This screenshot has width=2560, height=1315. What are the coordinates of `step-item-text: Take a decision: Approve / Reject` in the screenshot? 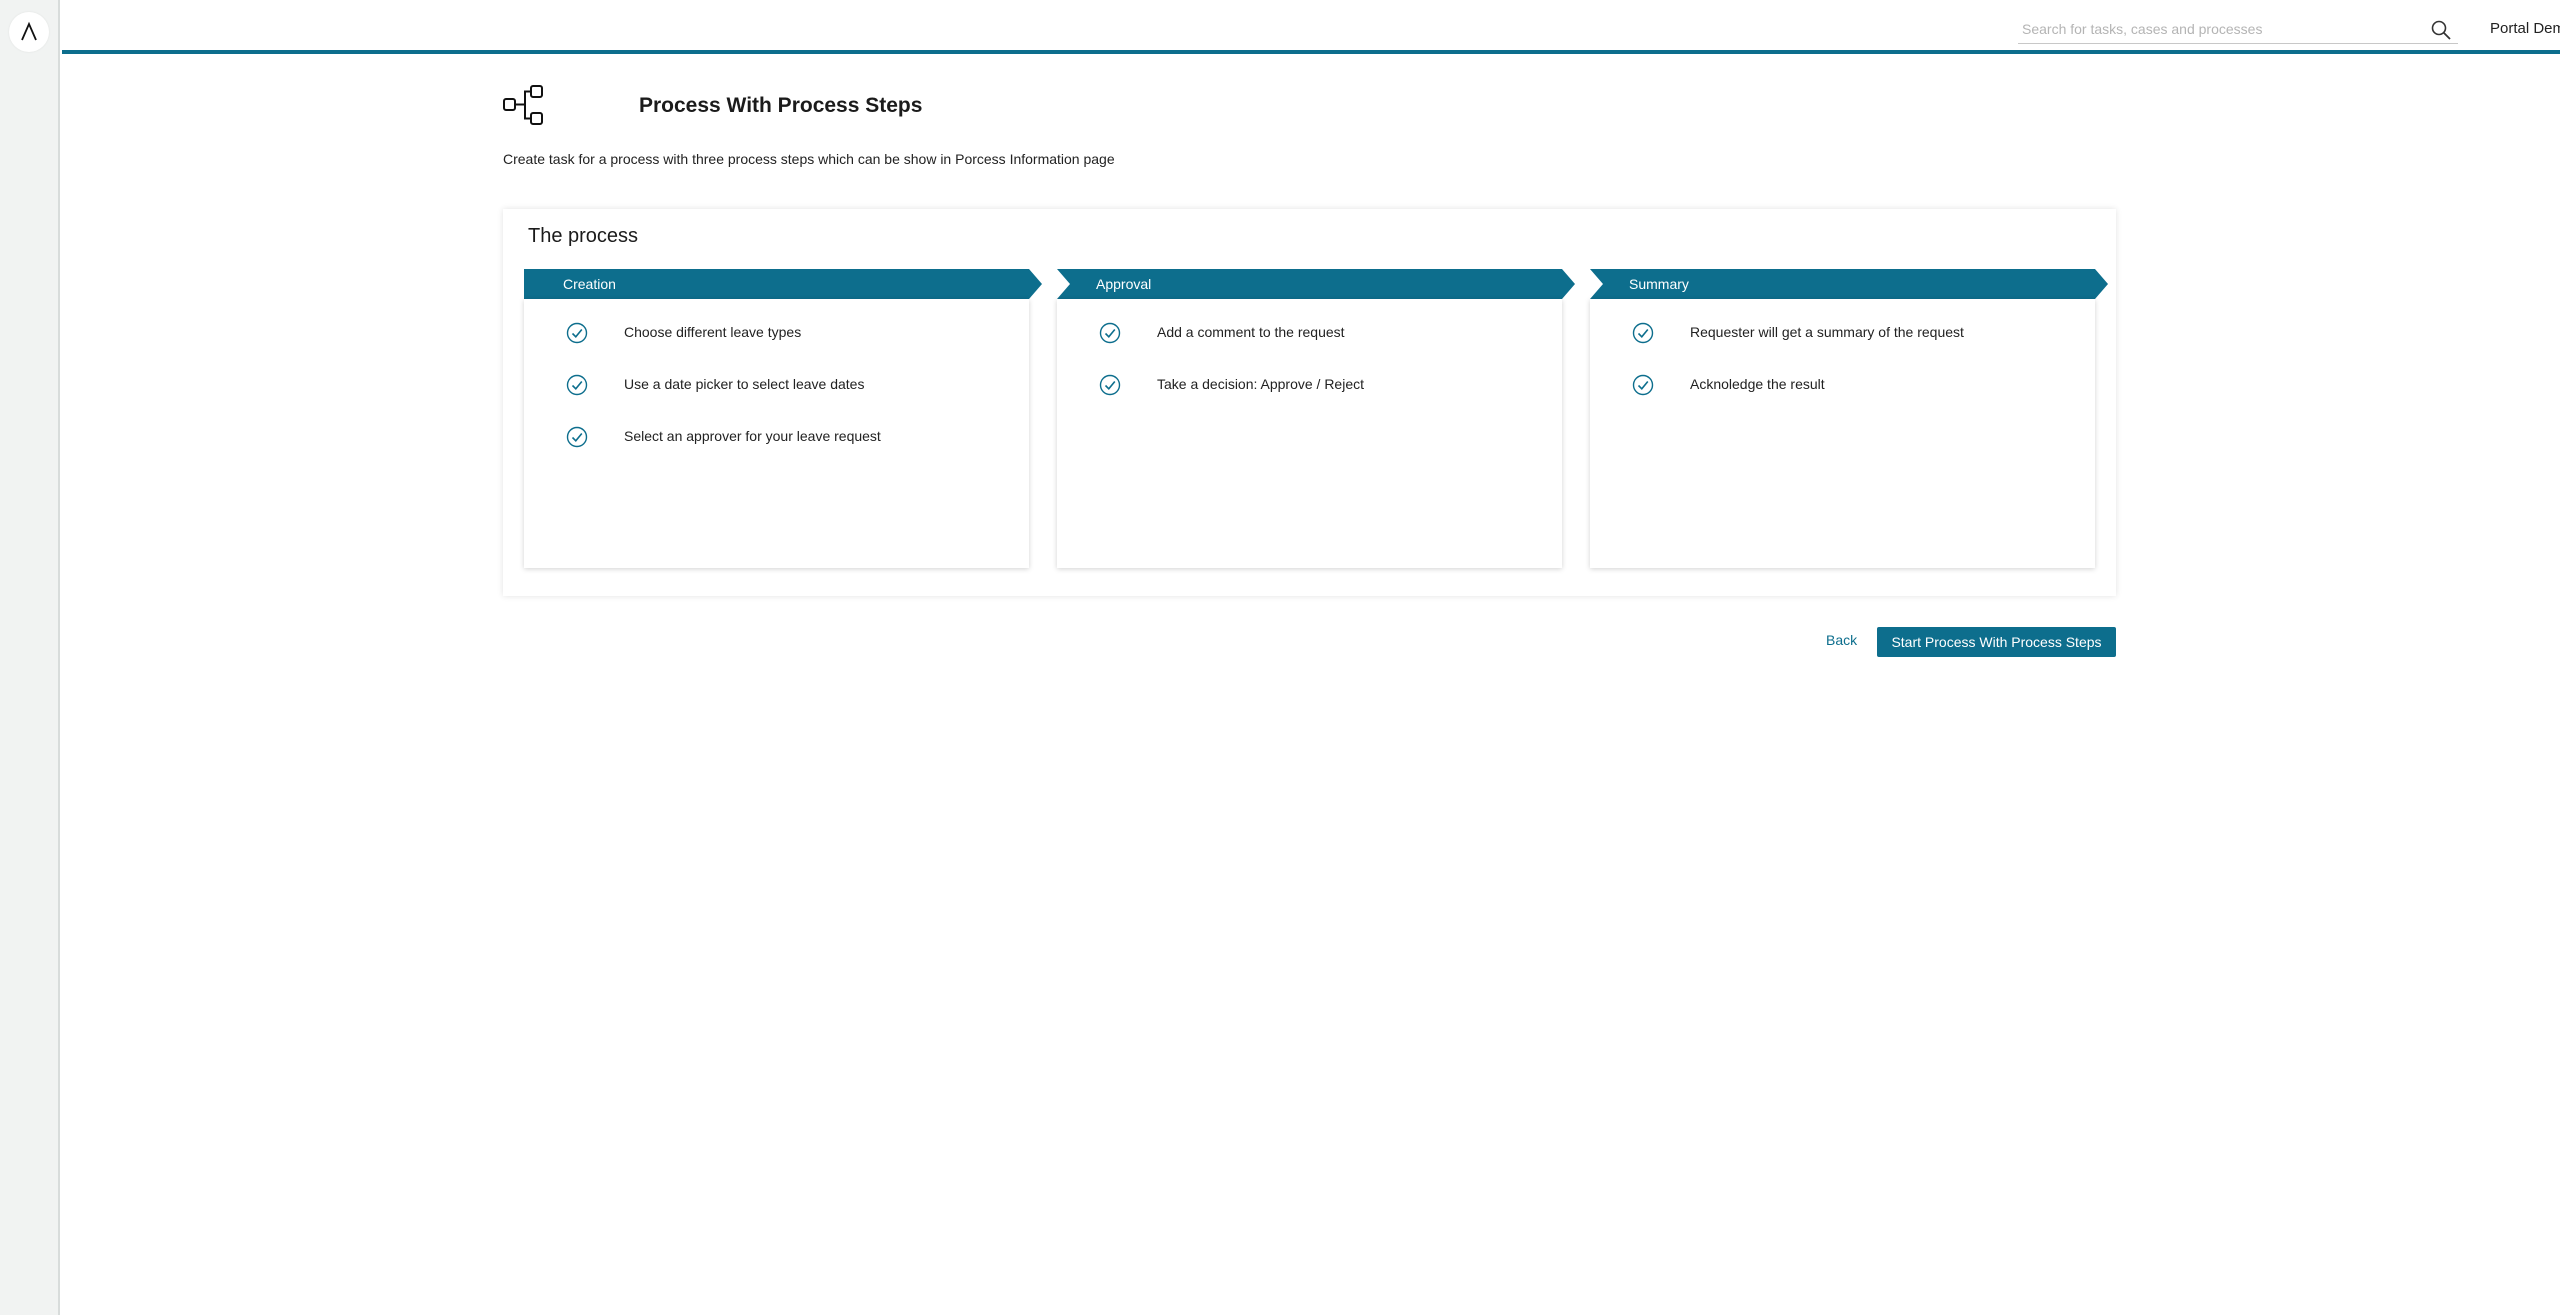 It's located at (1261, 384).